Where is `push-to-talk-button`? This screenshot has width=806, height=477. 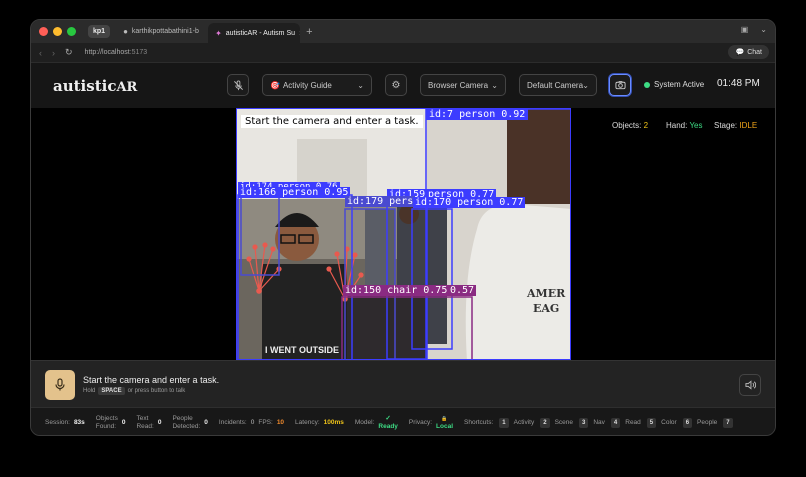 push-to-talk-button is located at coordinates (60, 385).